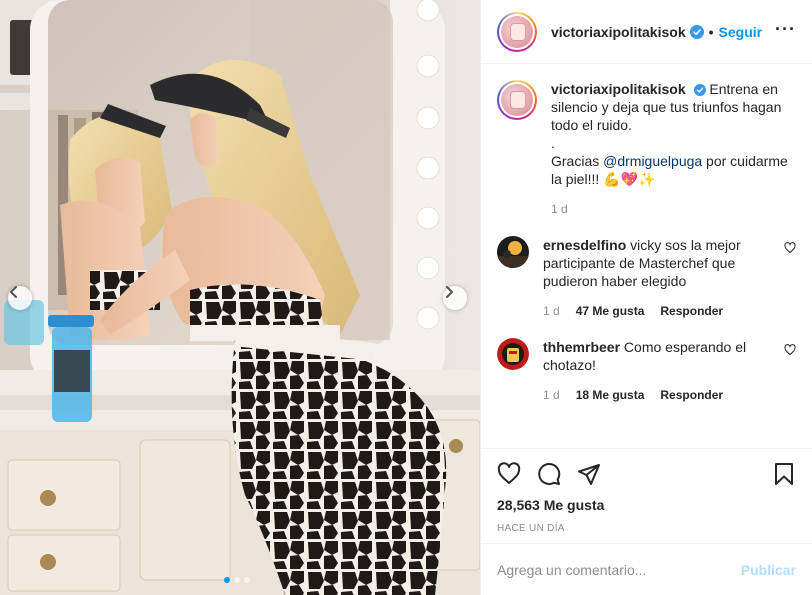 The image size is (812, 595). Describe the element at coordinates (559, 209) in the screenshot. I see `caption-age: 1 d` at that location.